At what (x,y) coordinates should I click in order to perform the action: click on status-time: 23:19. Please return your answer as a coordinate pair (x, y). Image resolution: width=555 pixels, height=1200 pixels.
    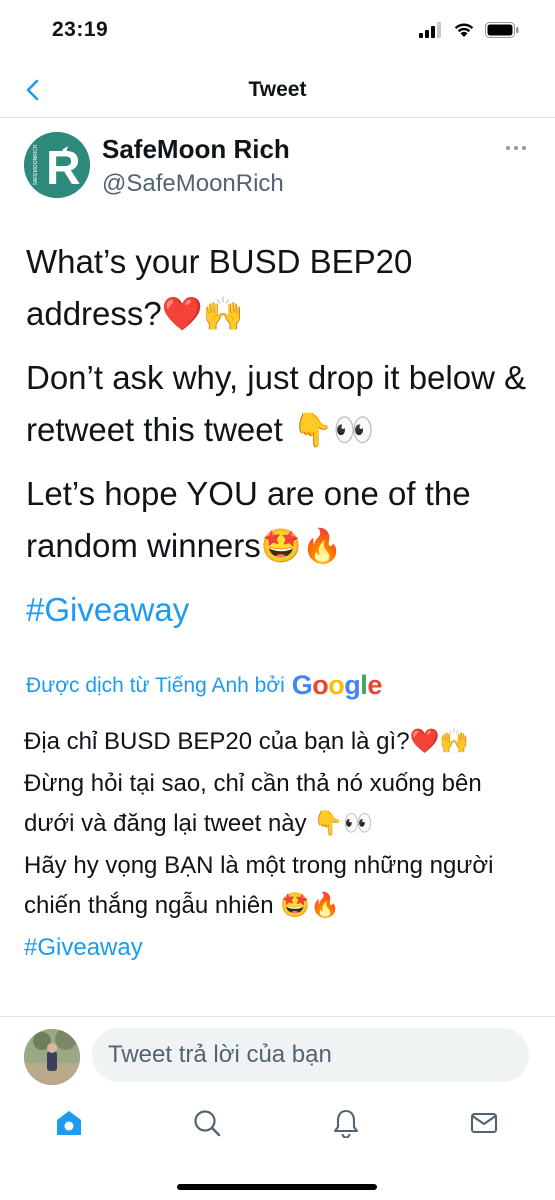
    Looking at the image, I should click on (80, 29).